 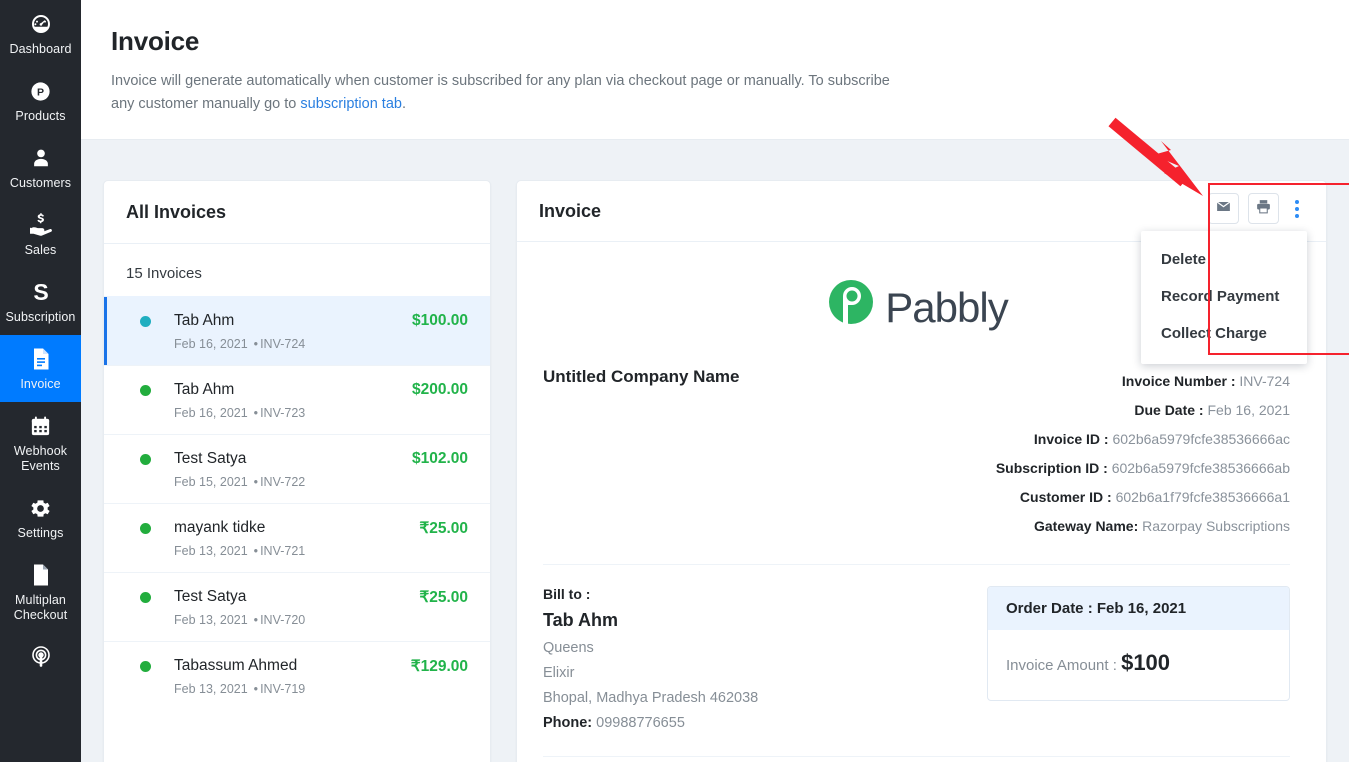 I want to click on all-invoices-title: All Invoices, so click(x=297, y=212).